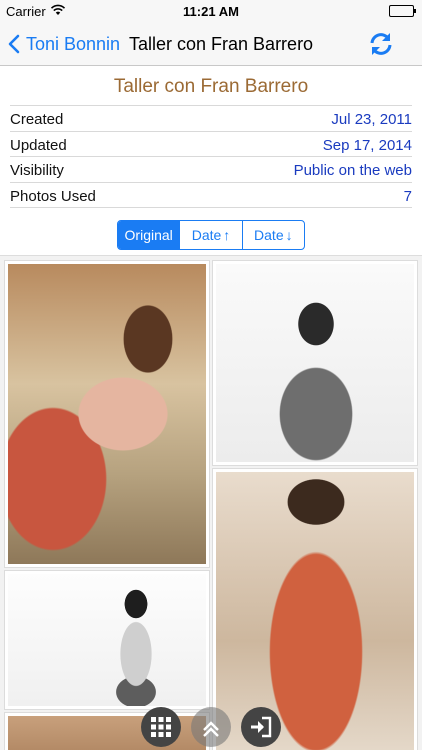 This screenshot has width=422, height=750. Describe the element at coordinates (227, 235) in the screenshot. I see `arrow-up-icon: ↑` at that location.